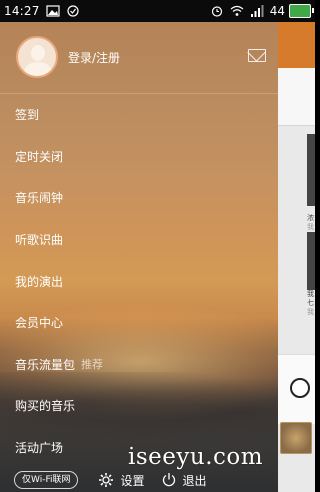 This screenshot has height=492, width=320. I want to click on card-text: 浓 我, so click(310, 222).